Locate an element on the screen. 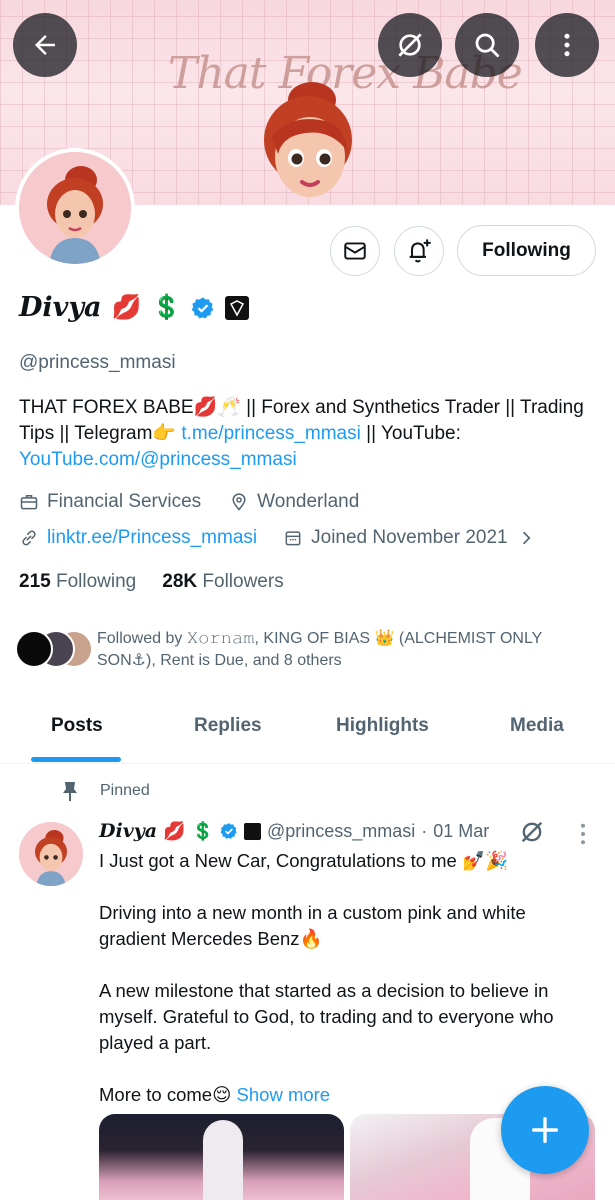 The height and width of the screenshot is (1200, 615). profile-handle: @princess_mmasi is located at coordinates (97, 362).